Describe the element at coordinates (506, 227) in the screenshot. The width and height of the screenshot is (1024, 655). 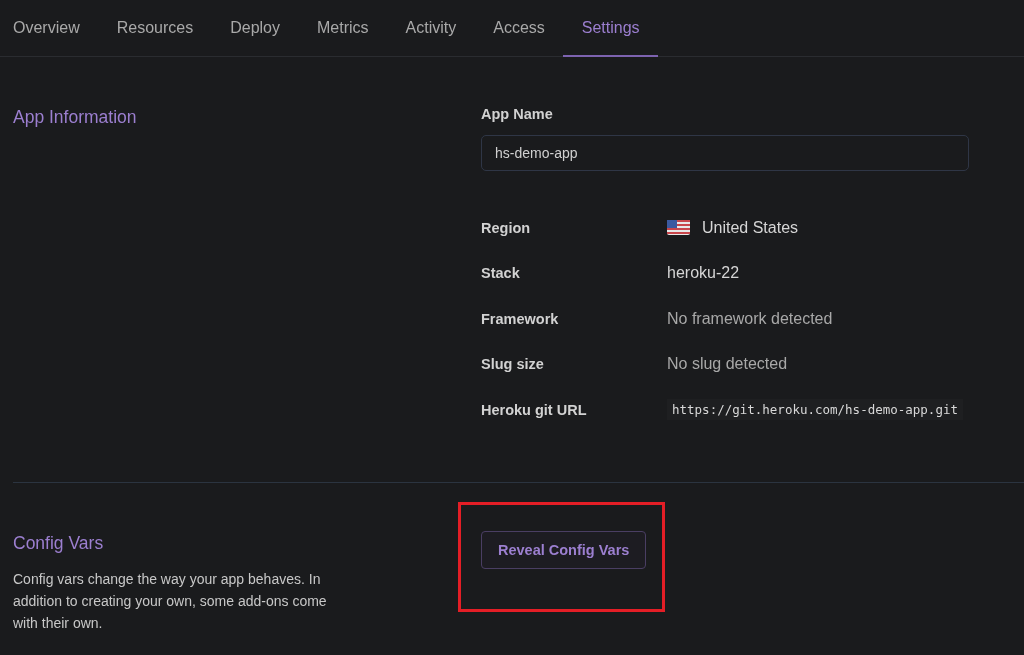
I see `detail-label: Region` at that location.